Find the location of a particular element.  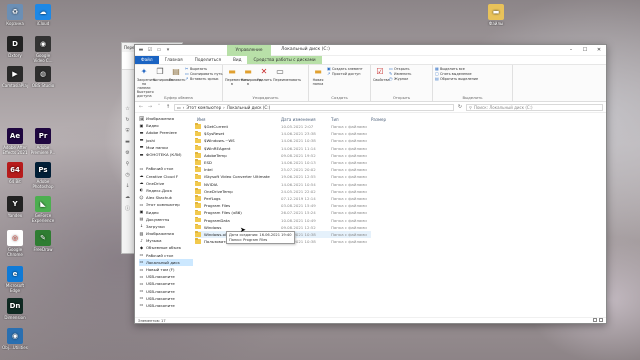

history-button: ◷ Журнал is located at coordinates (400, 79).